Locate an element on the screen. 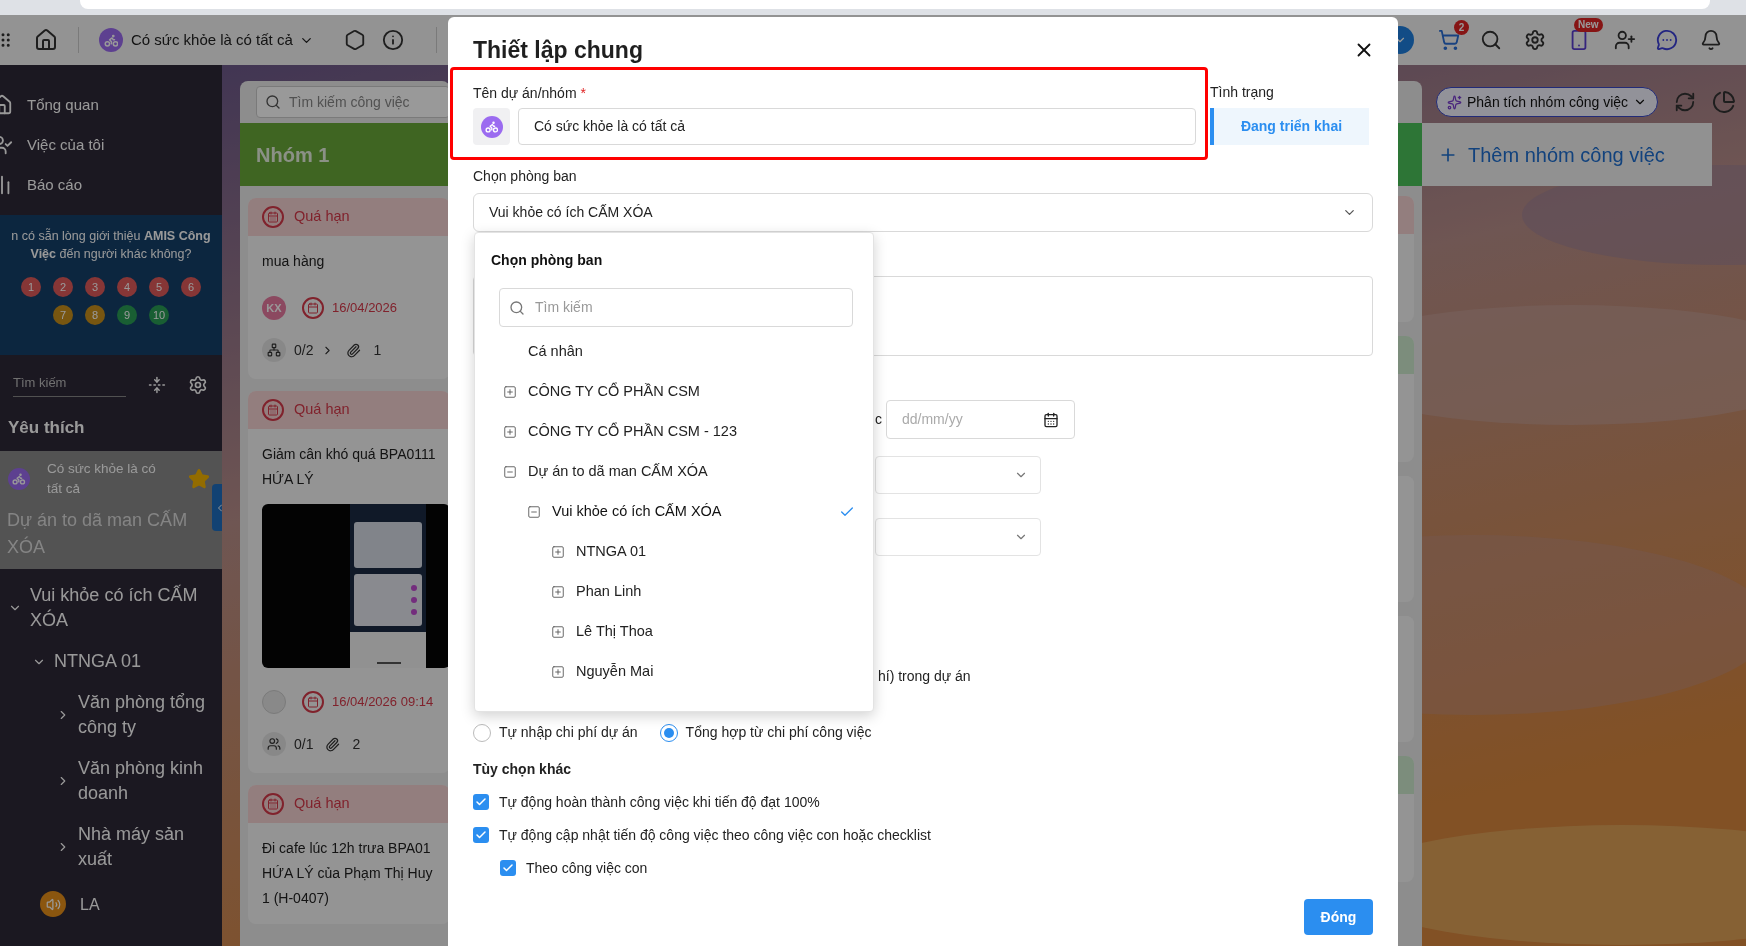  add-user-icon is located at coordinates (1625, 40).